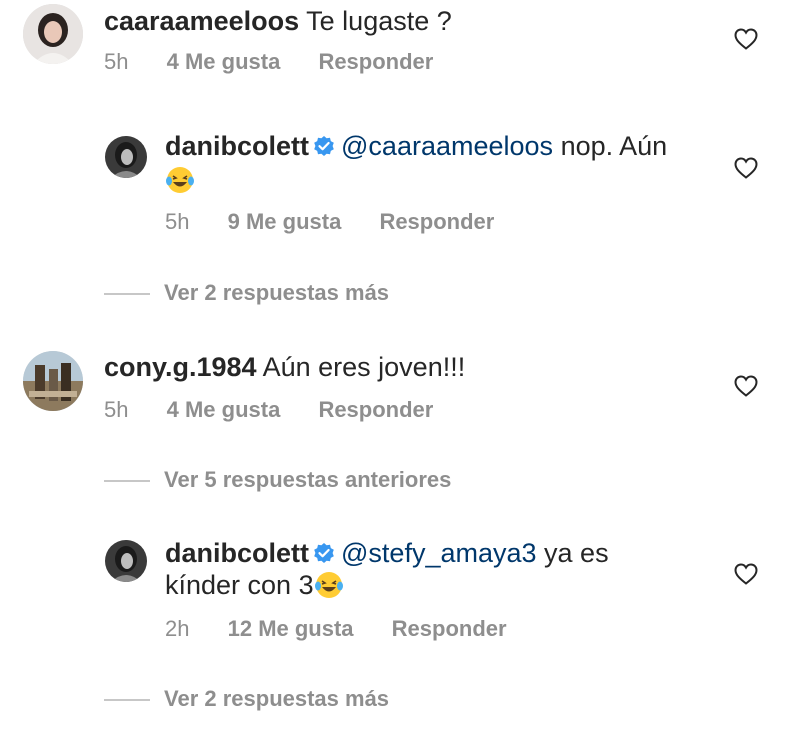  Describe the element at coordinates (308, 479) in the screenshot. I see `view-more-label: Ver 5 respuestas anteriores` at that location.